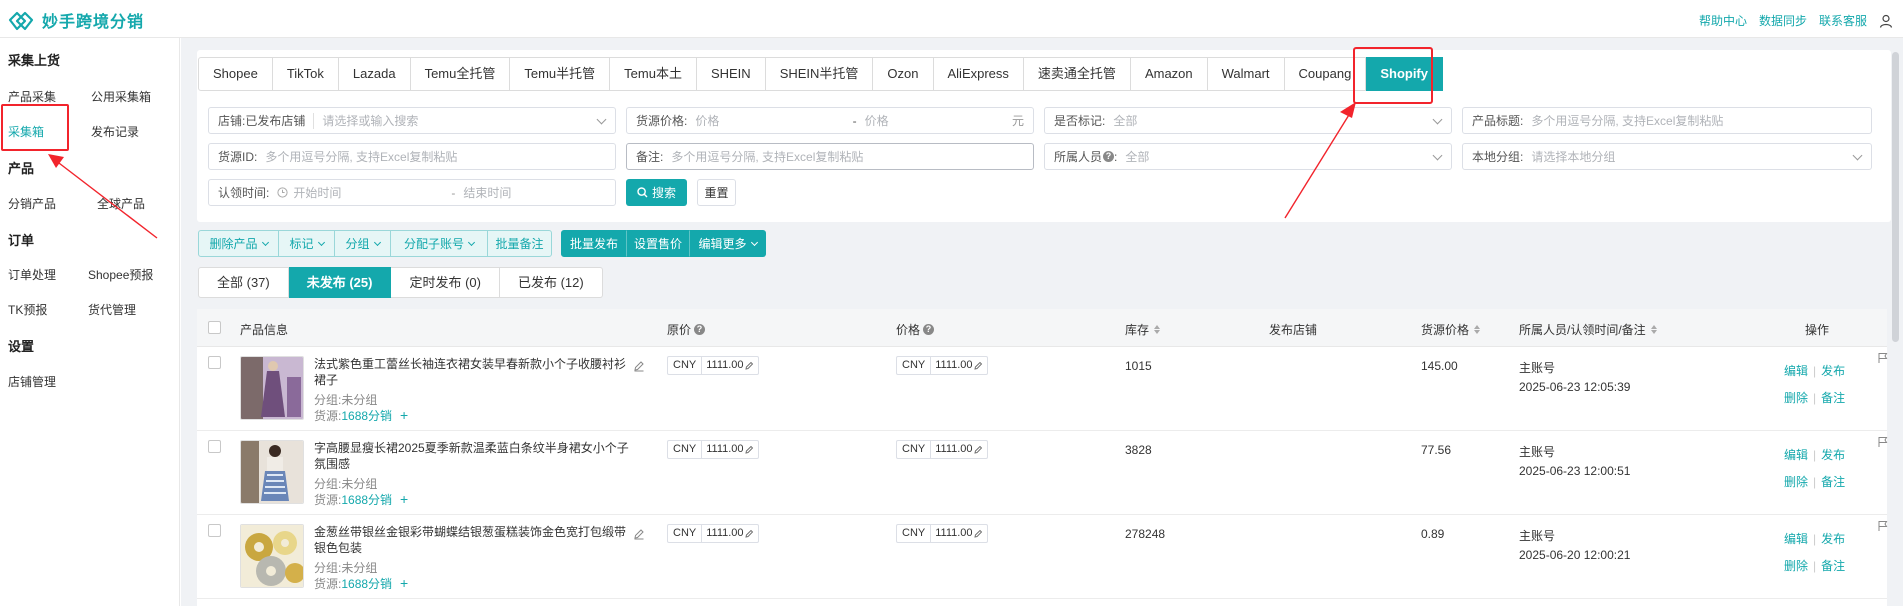  What do you see at coordinates (903, 74) in the screenshot?
I see `tab-ozon: Ozon` at bounding box center [903, 74].